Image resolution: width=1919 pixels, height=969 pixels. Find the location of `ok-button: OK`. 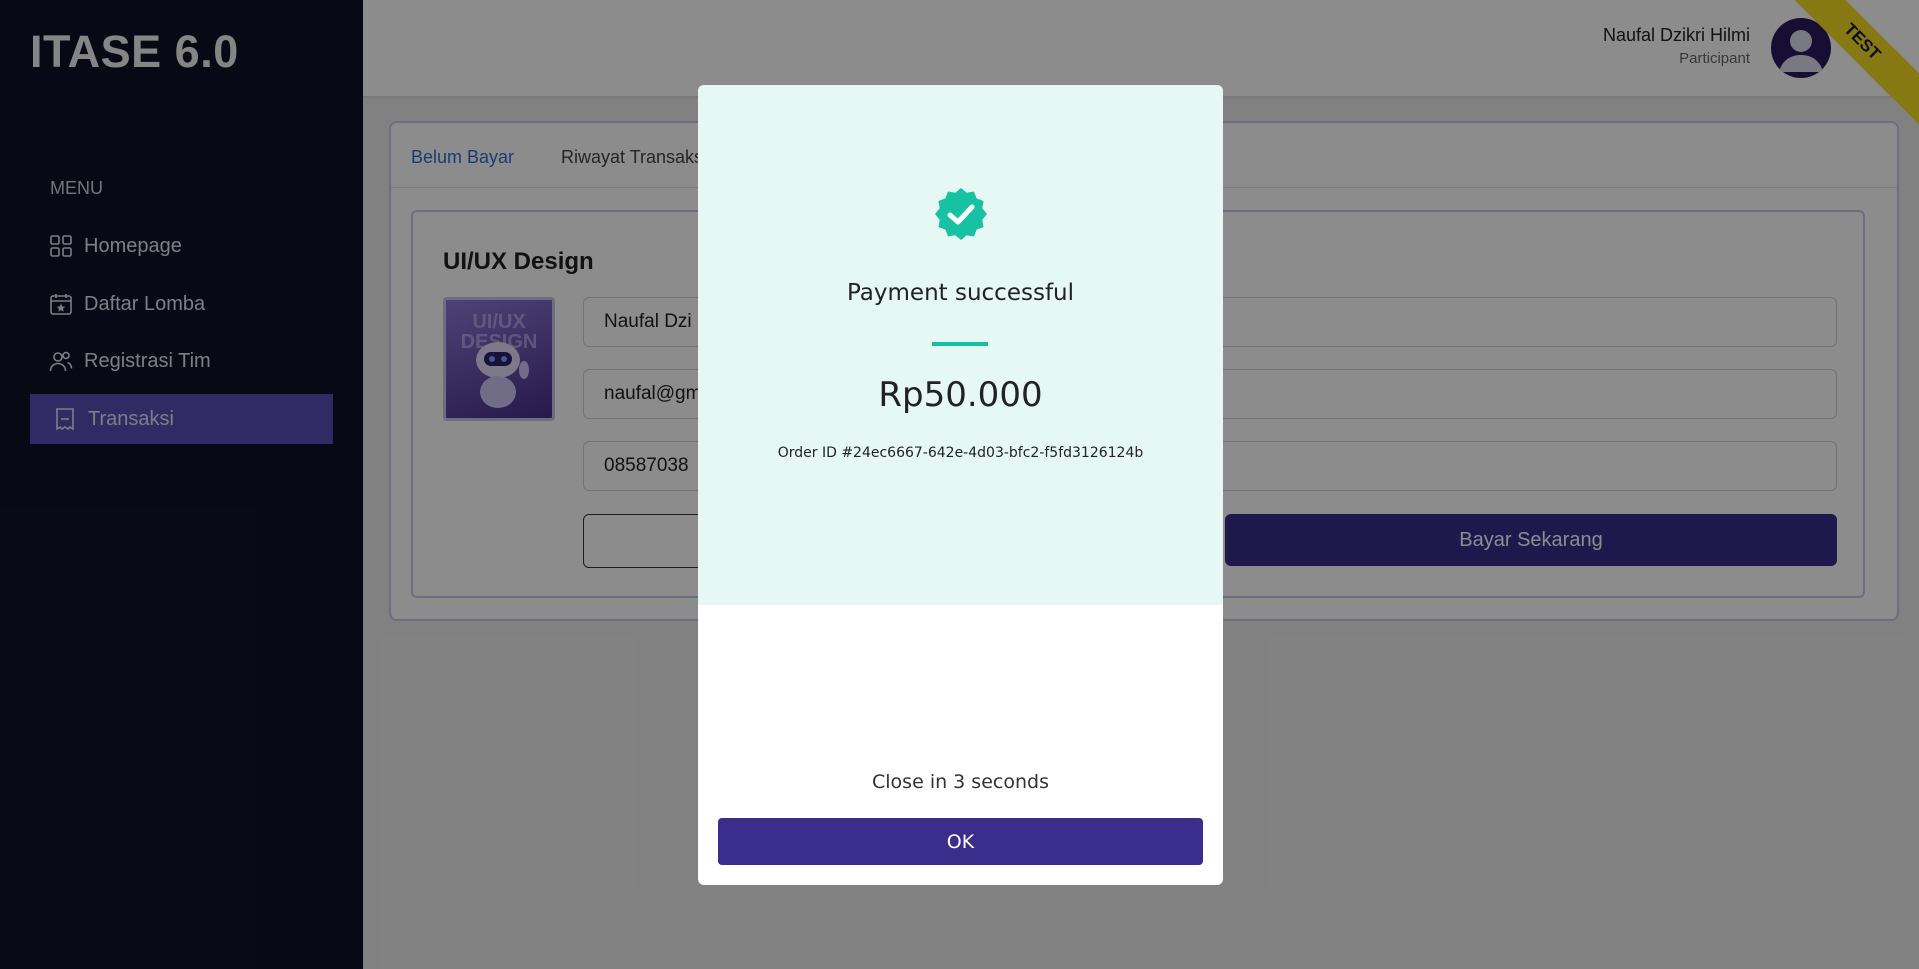

ok-button: OK is located at coordinates (960, 841).